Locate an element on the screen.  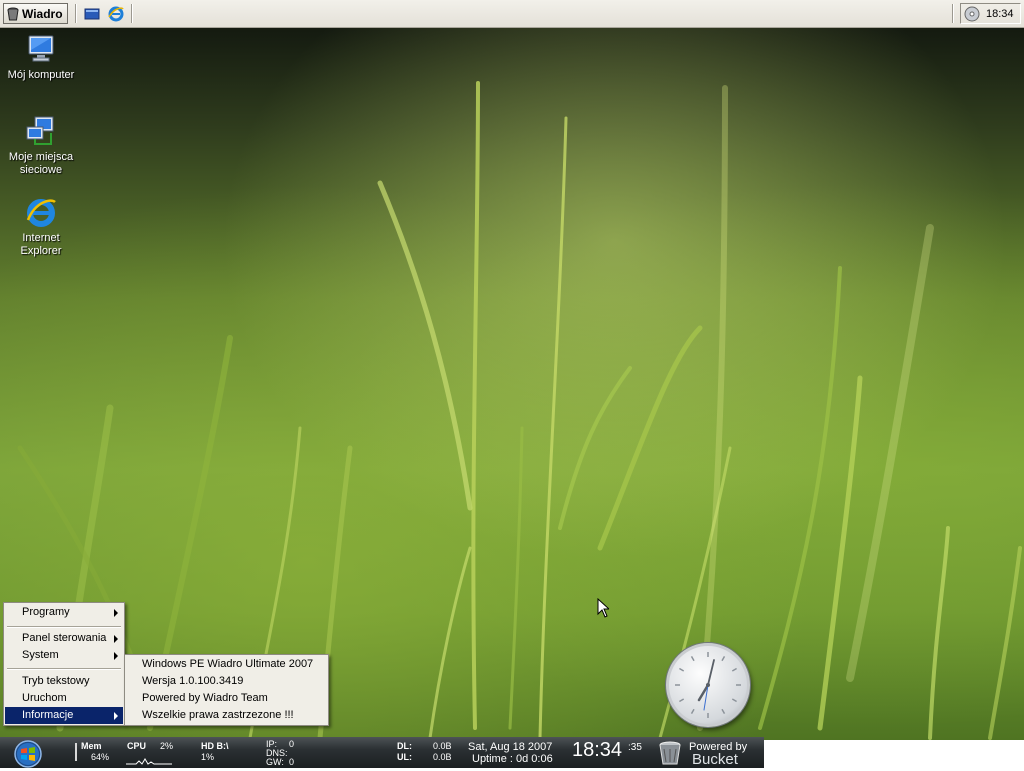
menu-item-tryb-tekstowy: Tryb tekstowy is located at coordinates (64, 681).